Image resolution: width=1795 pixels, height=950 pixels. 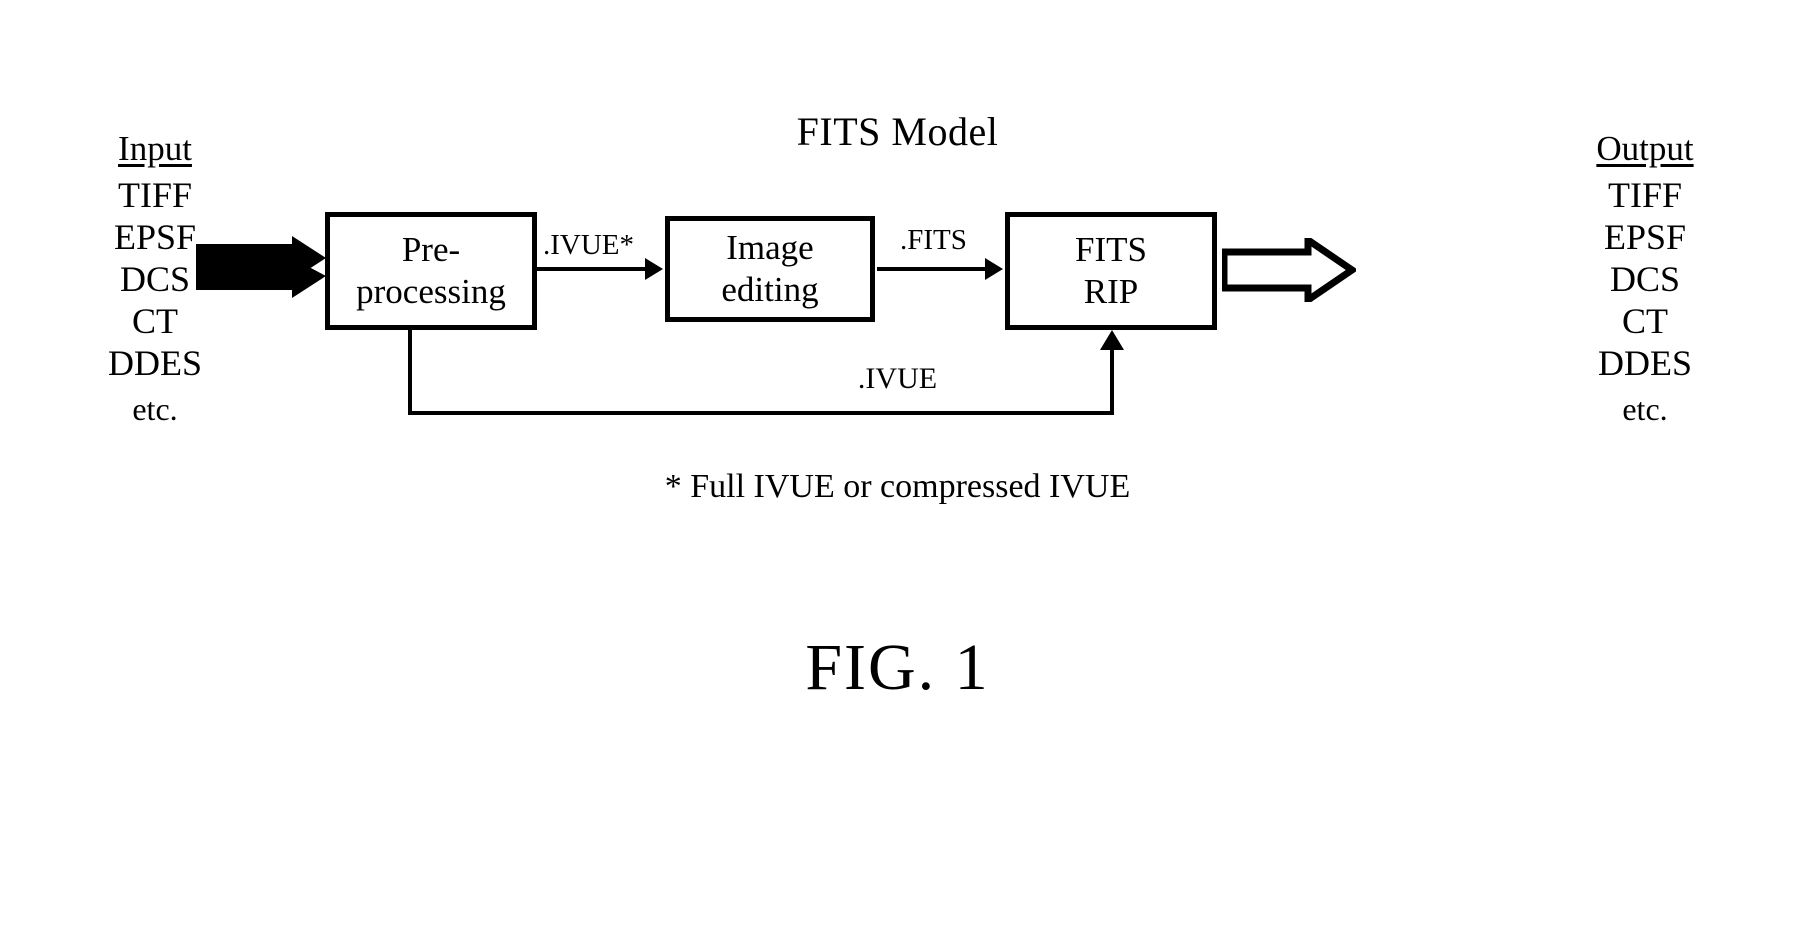 What do you see at coordinates (761, 413) in the screenshot?
I see `feedback-line-horizontal` at bounding box center [761, 413].